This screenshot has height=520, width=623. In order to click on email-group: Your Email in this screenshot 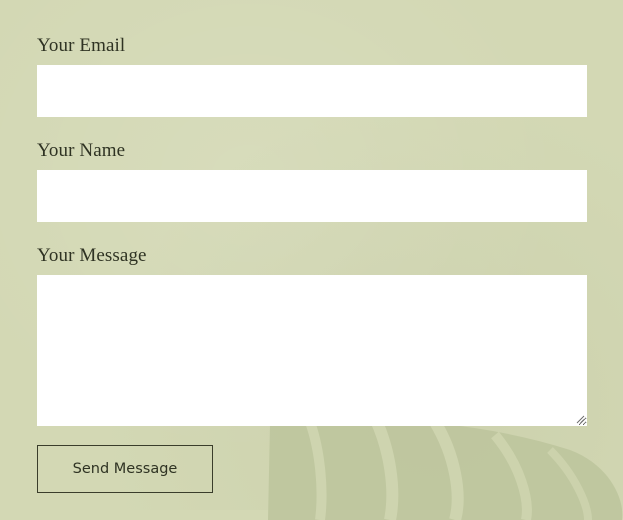, I will do `click(312, 75)`.